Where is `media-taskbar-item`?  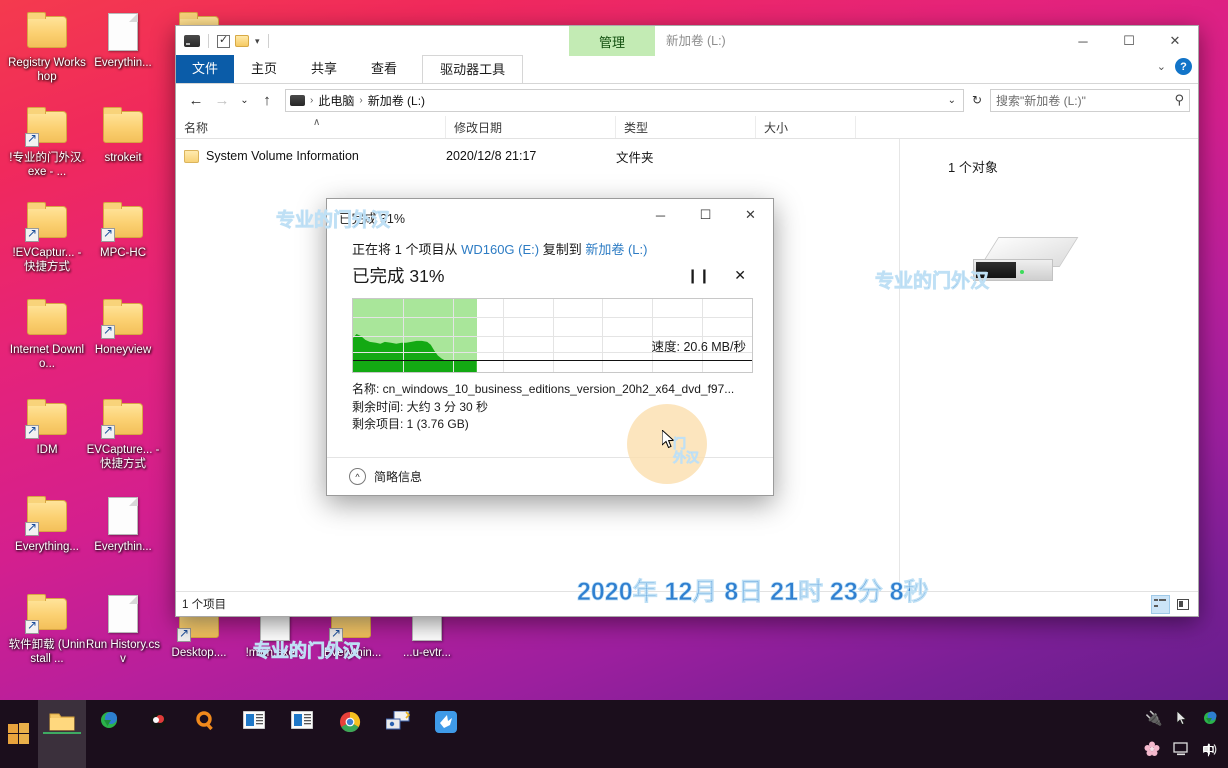 media-taskbar-item is located at coordinates (158, 734).